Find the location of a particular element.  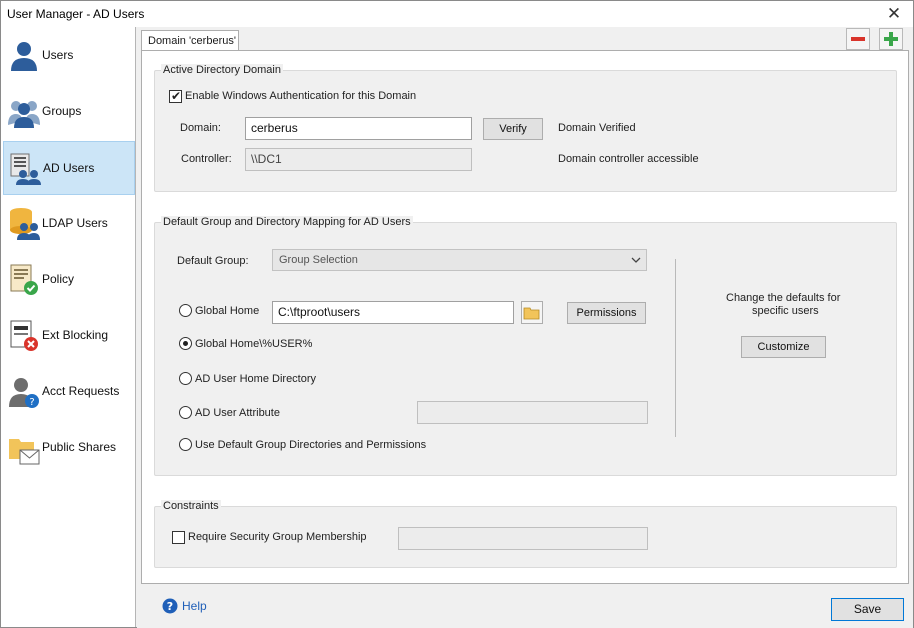

global-home-radio is located at coordinates (185, 310).